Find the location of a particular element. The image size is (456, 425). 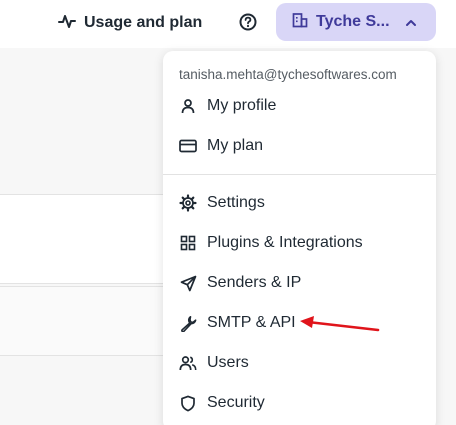

help-icon is located at coordinates (248, 22).